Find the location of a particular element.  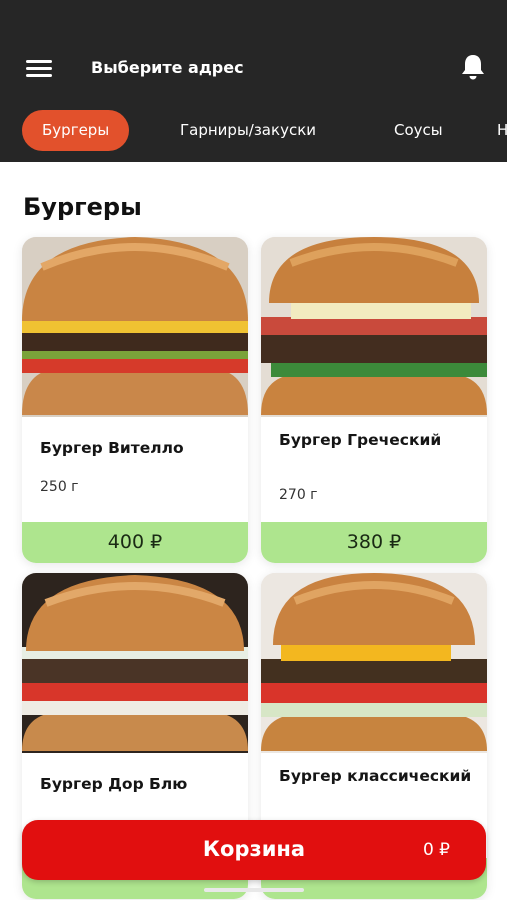

cart-button: Корзина 0 ₽ is located at coordinates (254, 850).